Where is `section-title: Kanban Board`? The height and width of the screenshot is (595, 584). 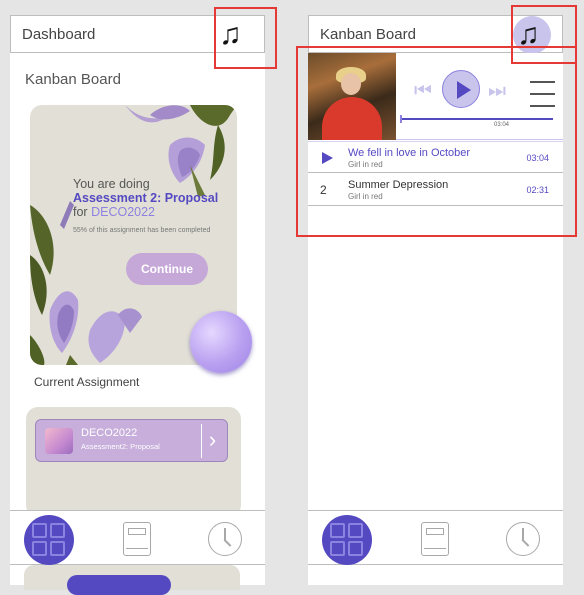
section-title: Kanban Board is located at coordinates (73, 79).